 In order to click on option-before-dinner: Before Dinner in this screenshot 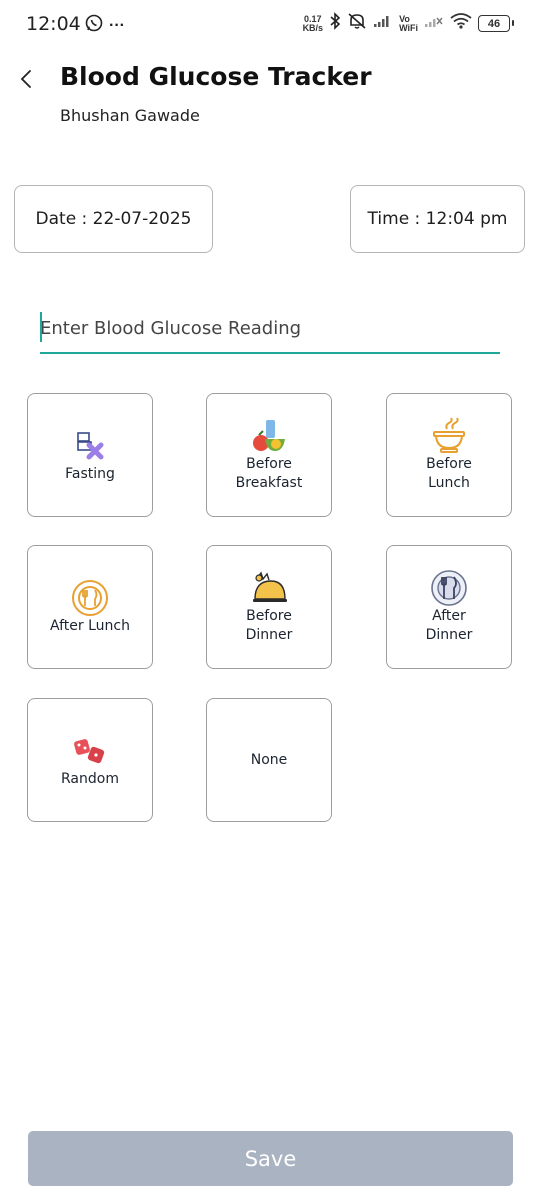, I will do `click(269, 607)`.